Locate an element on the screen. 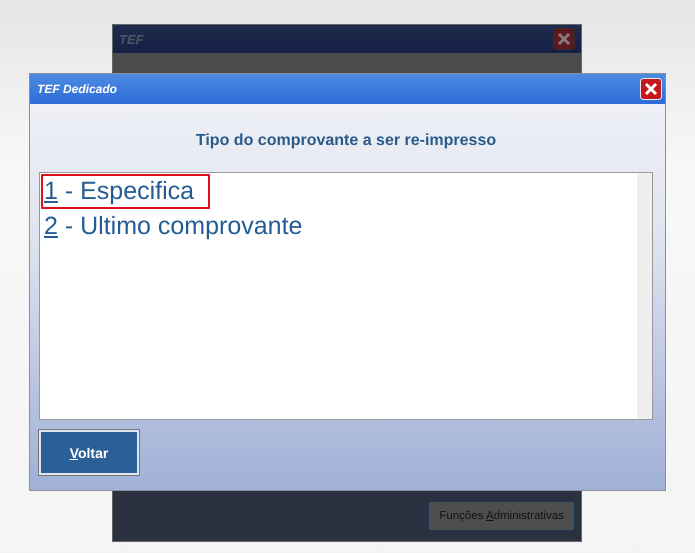  window-title: TEF Dedicado is located at coordinates (77, 89).